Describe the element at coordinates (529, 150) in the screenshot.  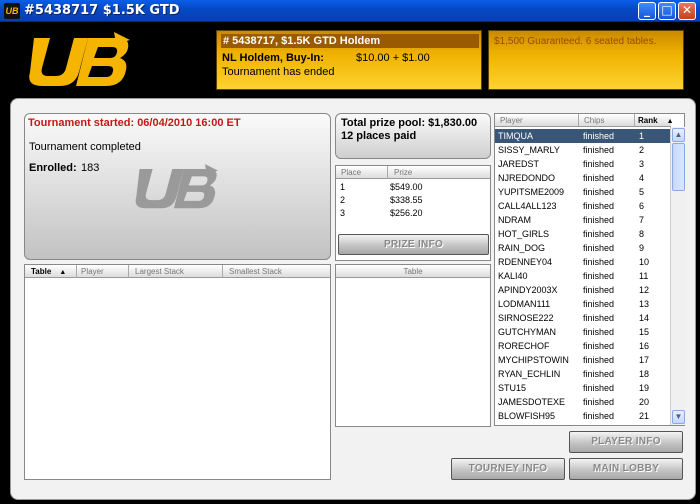
I see `player-name: SISSY_MARLY` at that location.